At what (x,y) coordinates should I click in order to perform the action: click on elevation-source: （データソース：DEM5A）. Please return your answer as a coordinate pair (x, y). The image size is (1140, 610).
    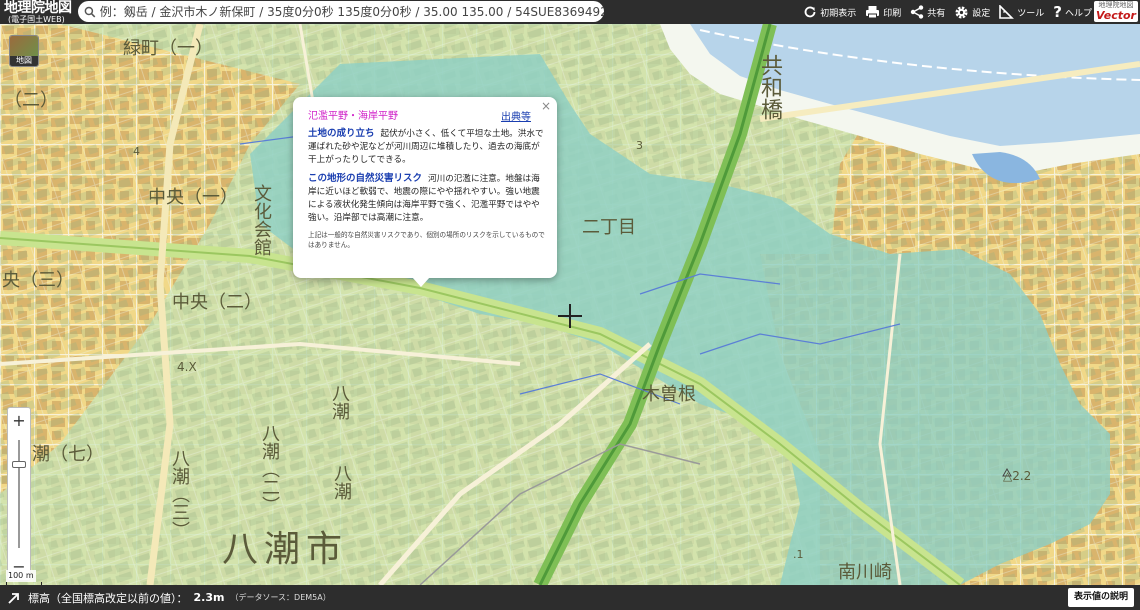
    Looking at the image, I should click on (280, 597).